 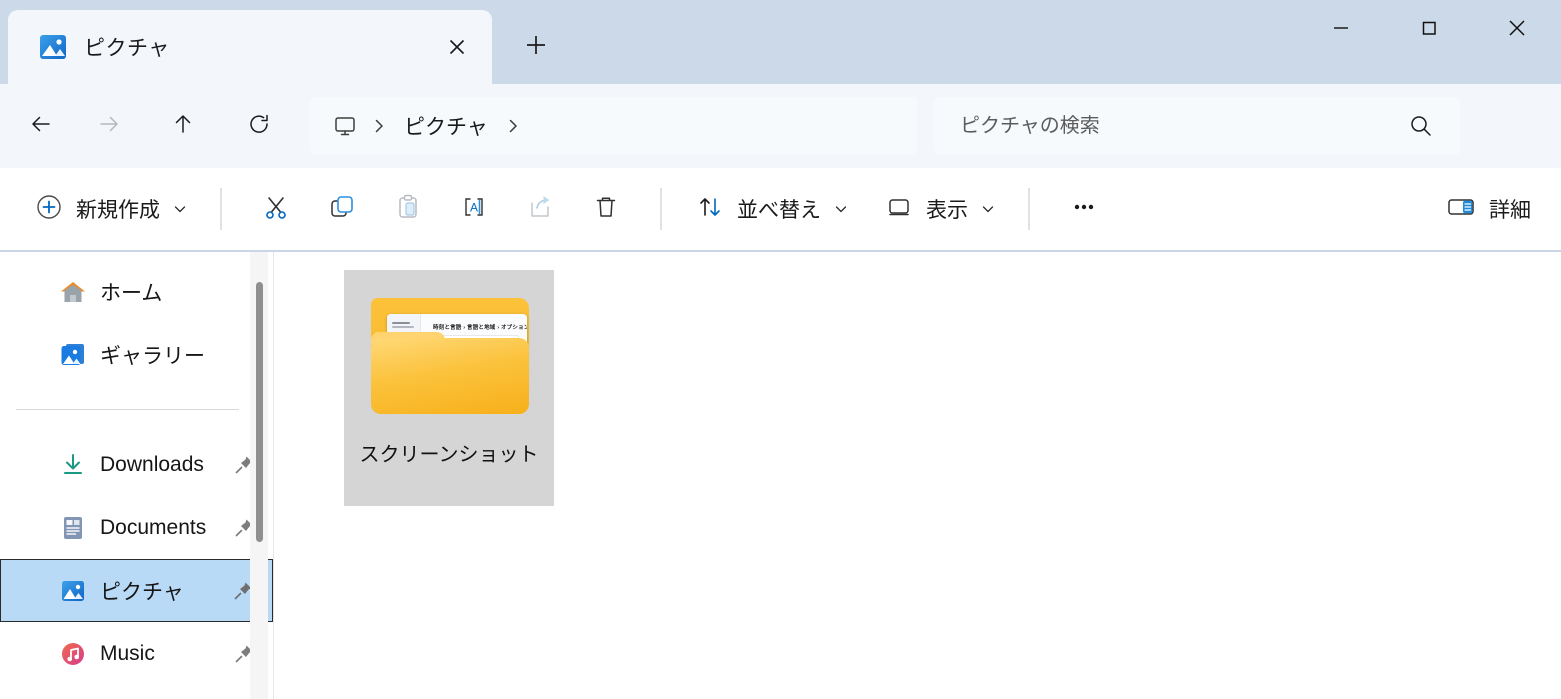 I want to click on maximize-icon, so click(x=1429, y=30).